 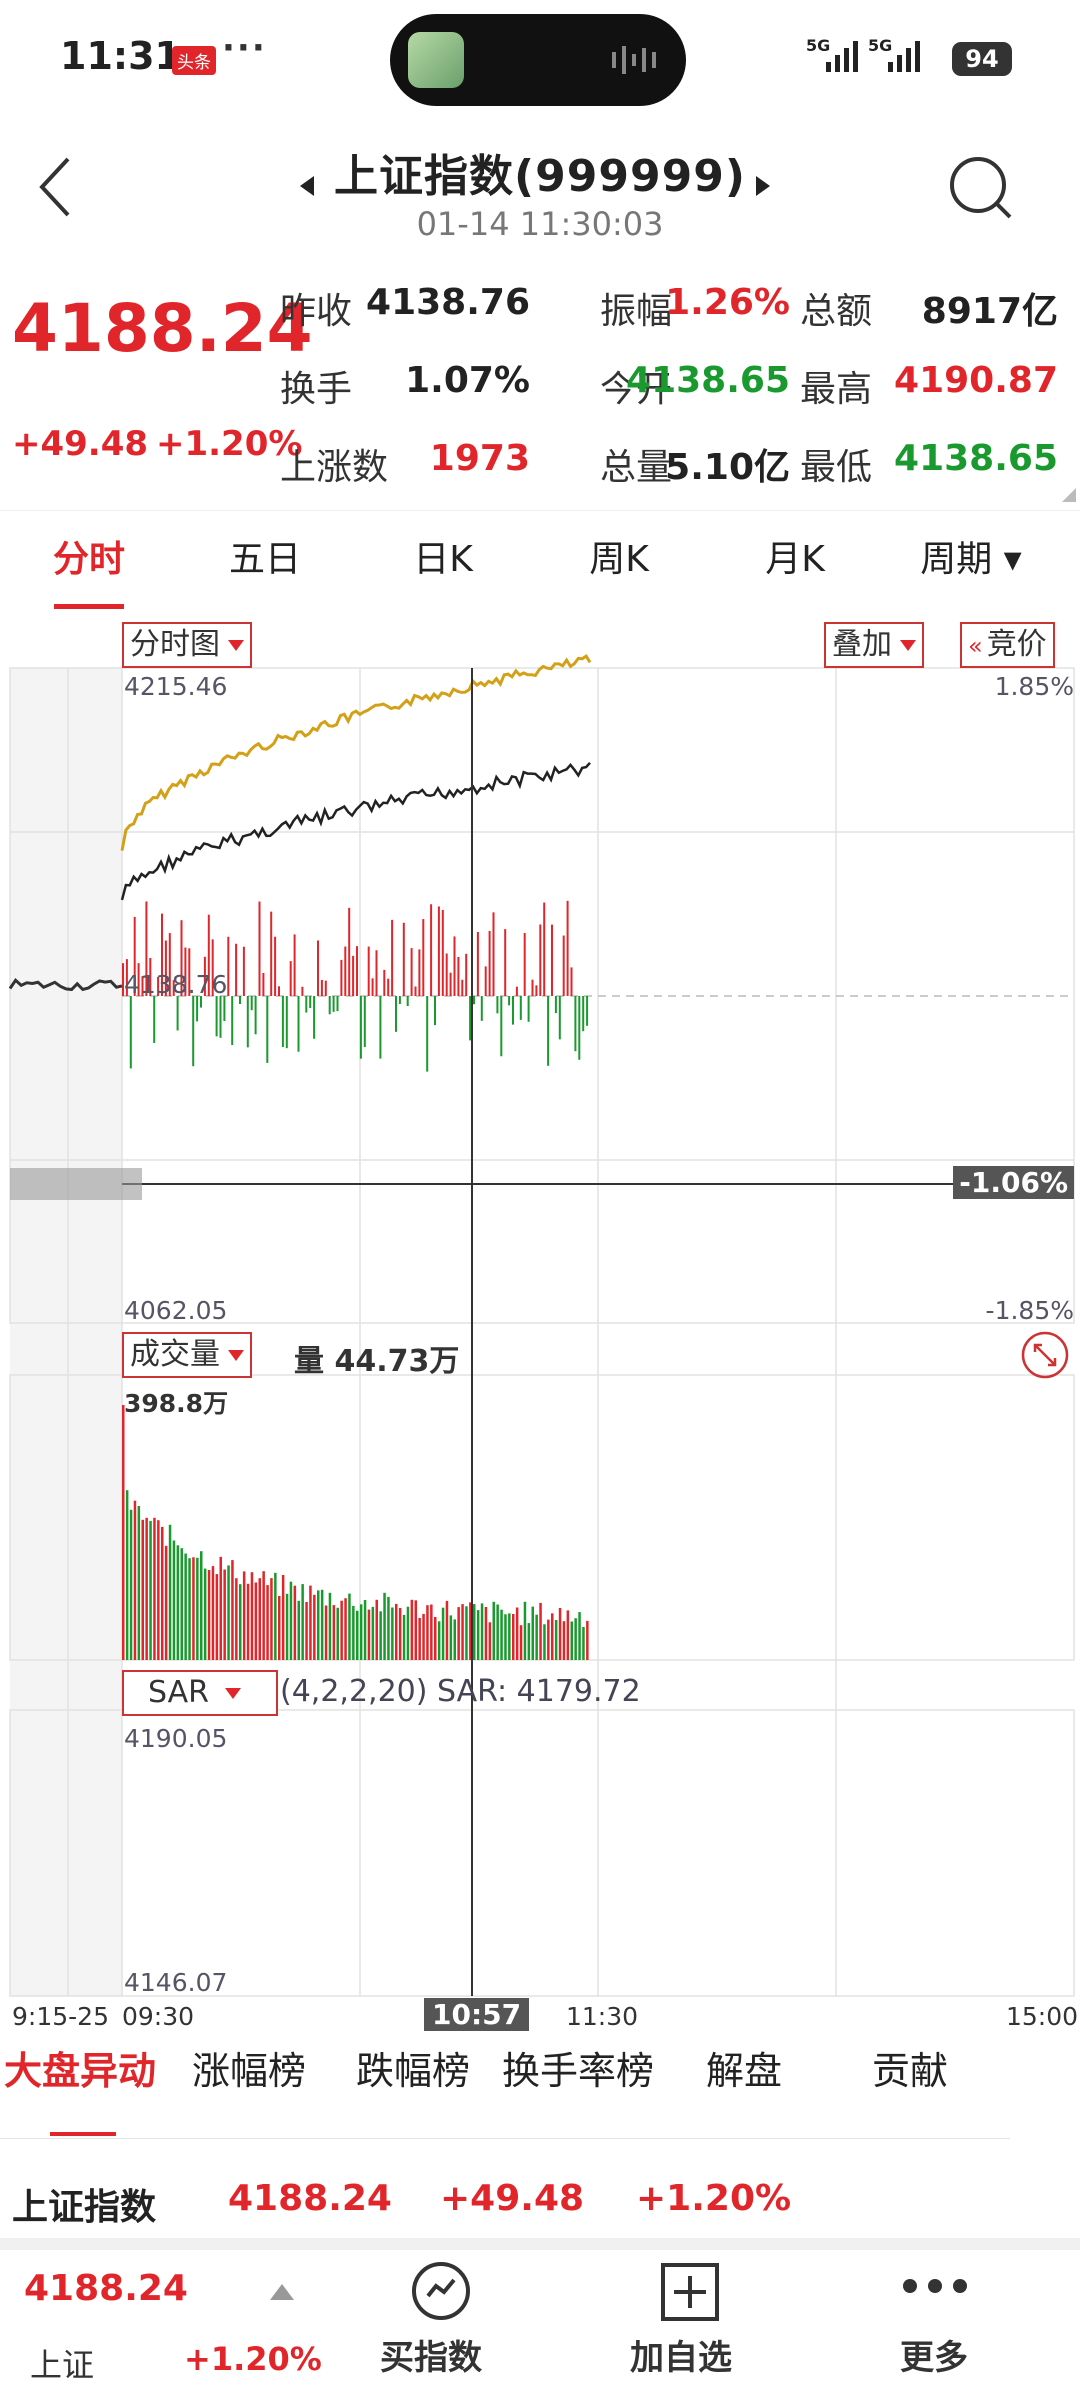 I want to click on info-tab-1: 涨幅榜, so click(x=249, y=2067).